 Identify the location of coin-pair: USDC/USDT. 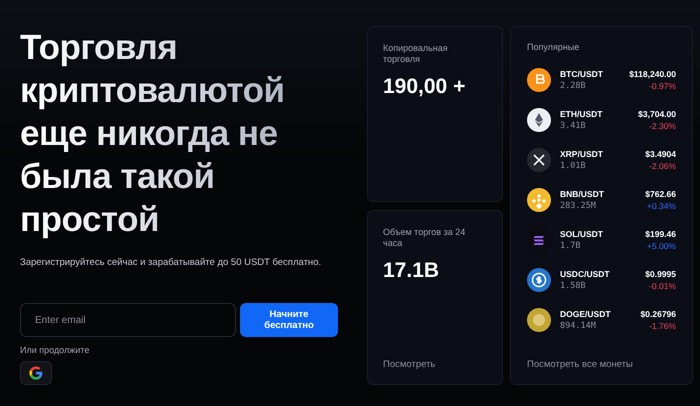
(585, 274).